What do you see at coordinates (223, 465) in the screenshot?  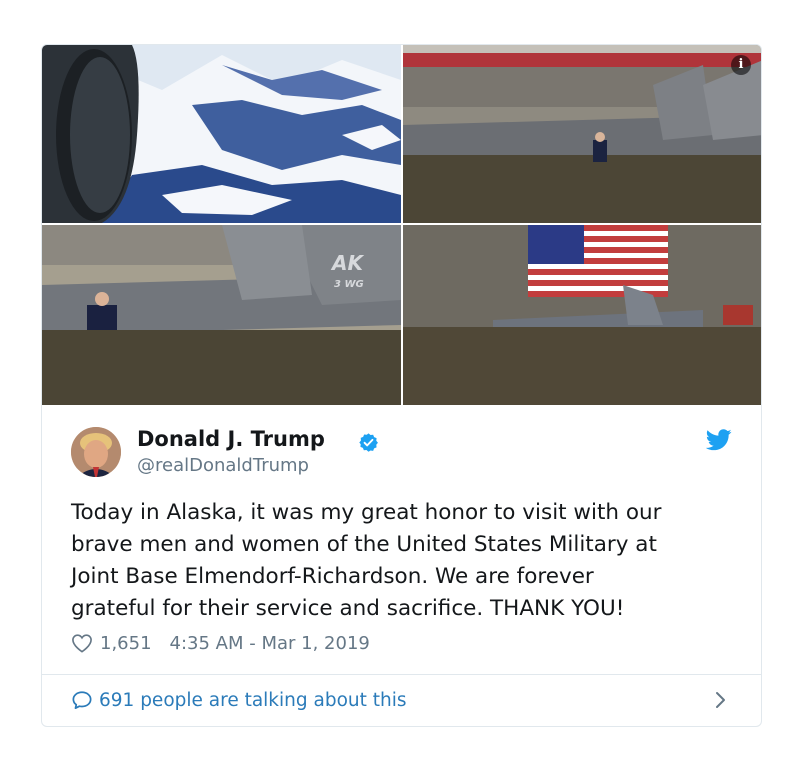 I see `author-handle: @realDonaldTrump` at bounding box center [223, 465].